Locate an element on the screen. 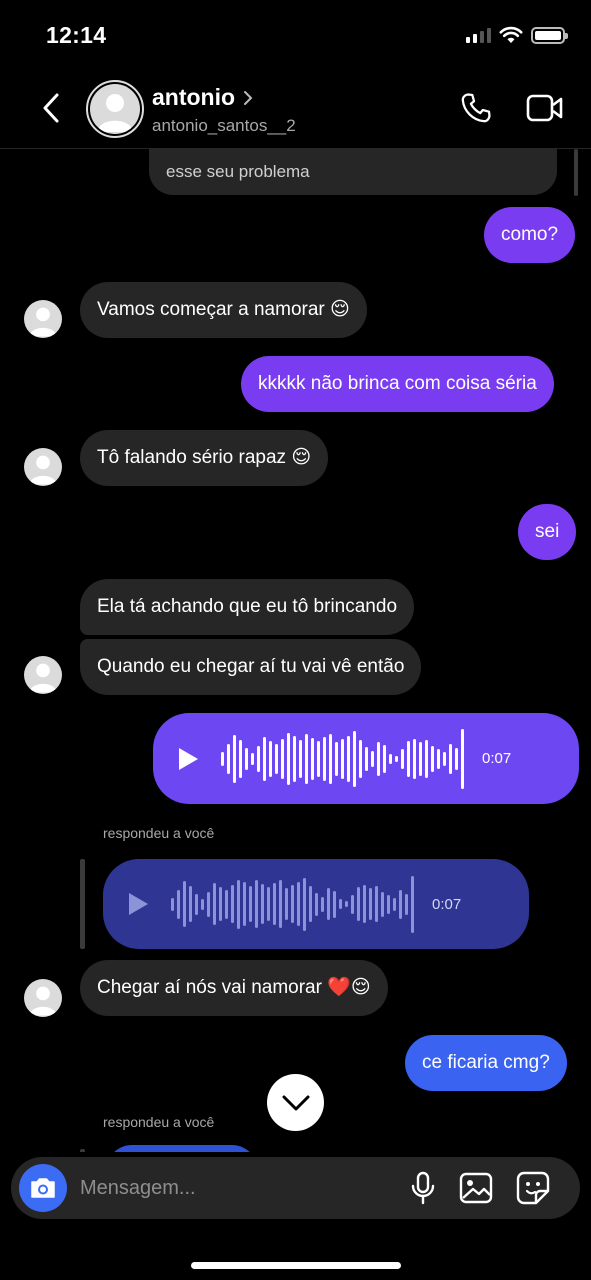  phone-icon is located at coordinates (476, 108).